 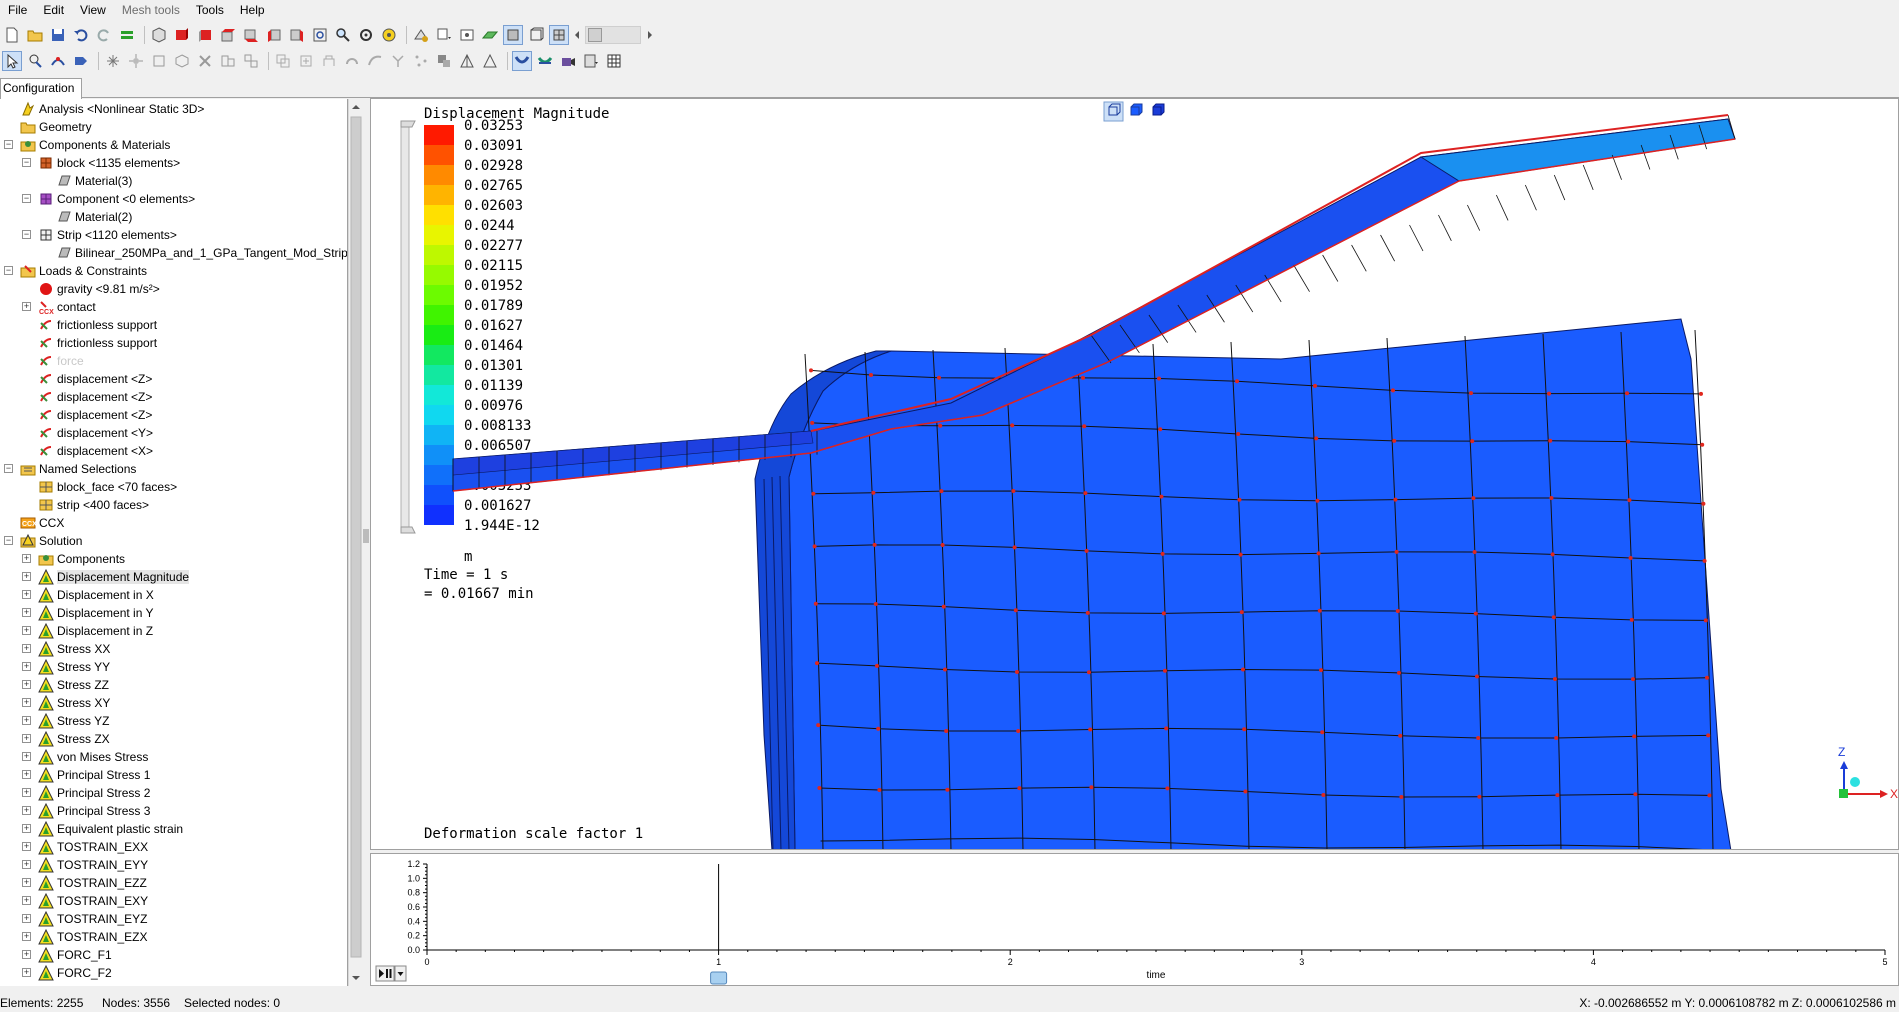 What do you see at coordinates (93, 505) in the screenshot?
I see `tree-item: strip <400 faces>` at bounding box center [93, 505].